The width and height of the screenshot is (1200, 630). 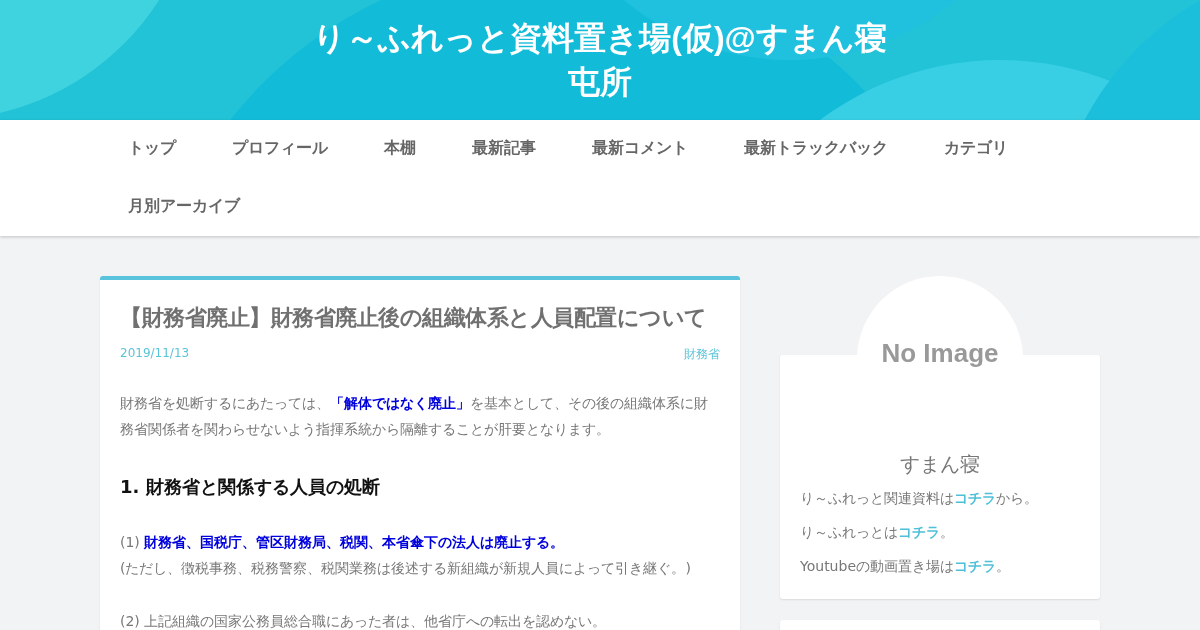 What do you see at coordinates (976, 149) in the screenshot?
I see `nav-link: カテゴリ` at bounding box center [976, 149].